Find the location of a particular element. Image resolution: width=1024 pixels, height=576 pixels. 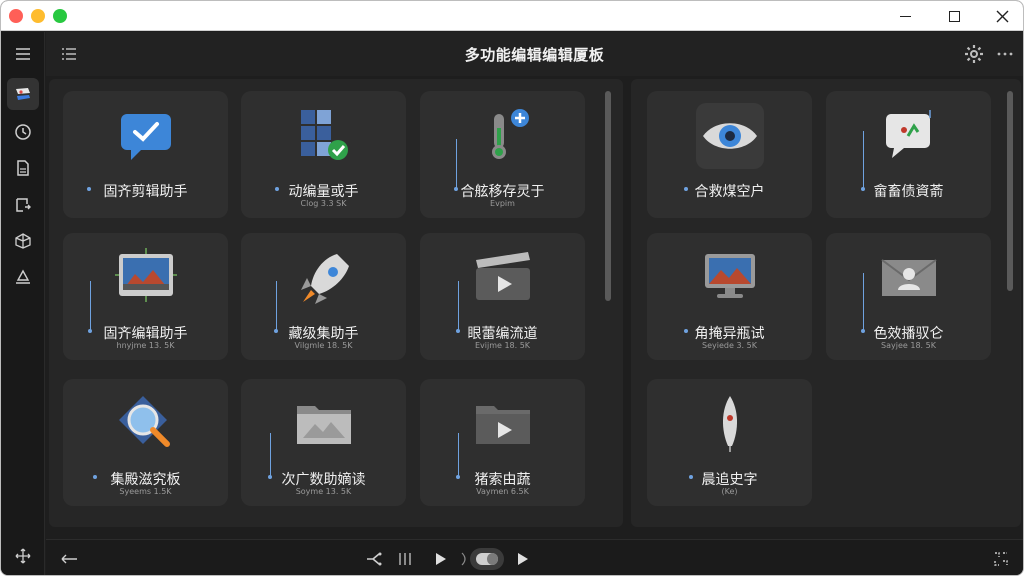

more-button is located at coordinates (1005, 54).